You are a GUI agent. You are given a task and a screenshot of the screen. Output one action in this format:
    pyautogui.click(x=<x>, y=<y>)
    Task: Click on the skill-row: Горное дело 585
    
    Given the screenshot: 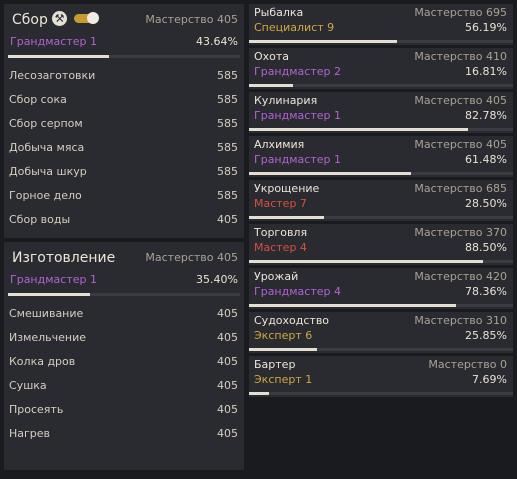 What is the action you would take?
    pyautogui.click(x=124, y=196)
    